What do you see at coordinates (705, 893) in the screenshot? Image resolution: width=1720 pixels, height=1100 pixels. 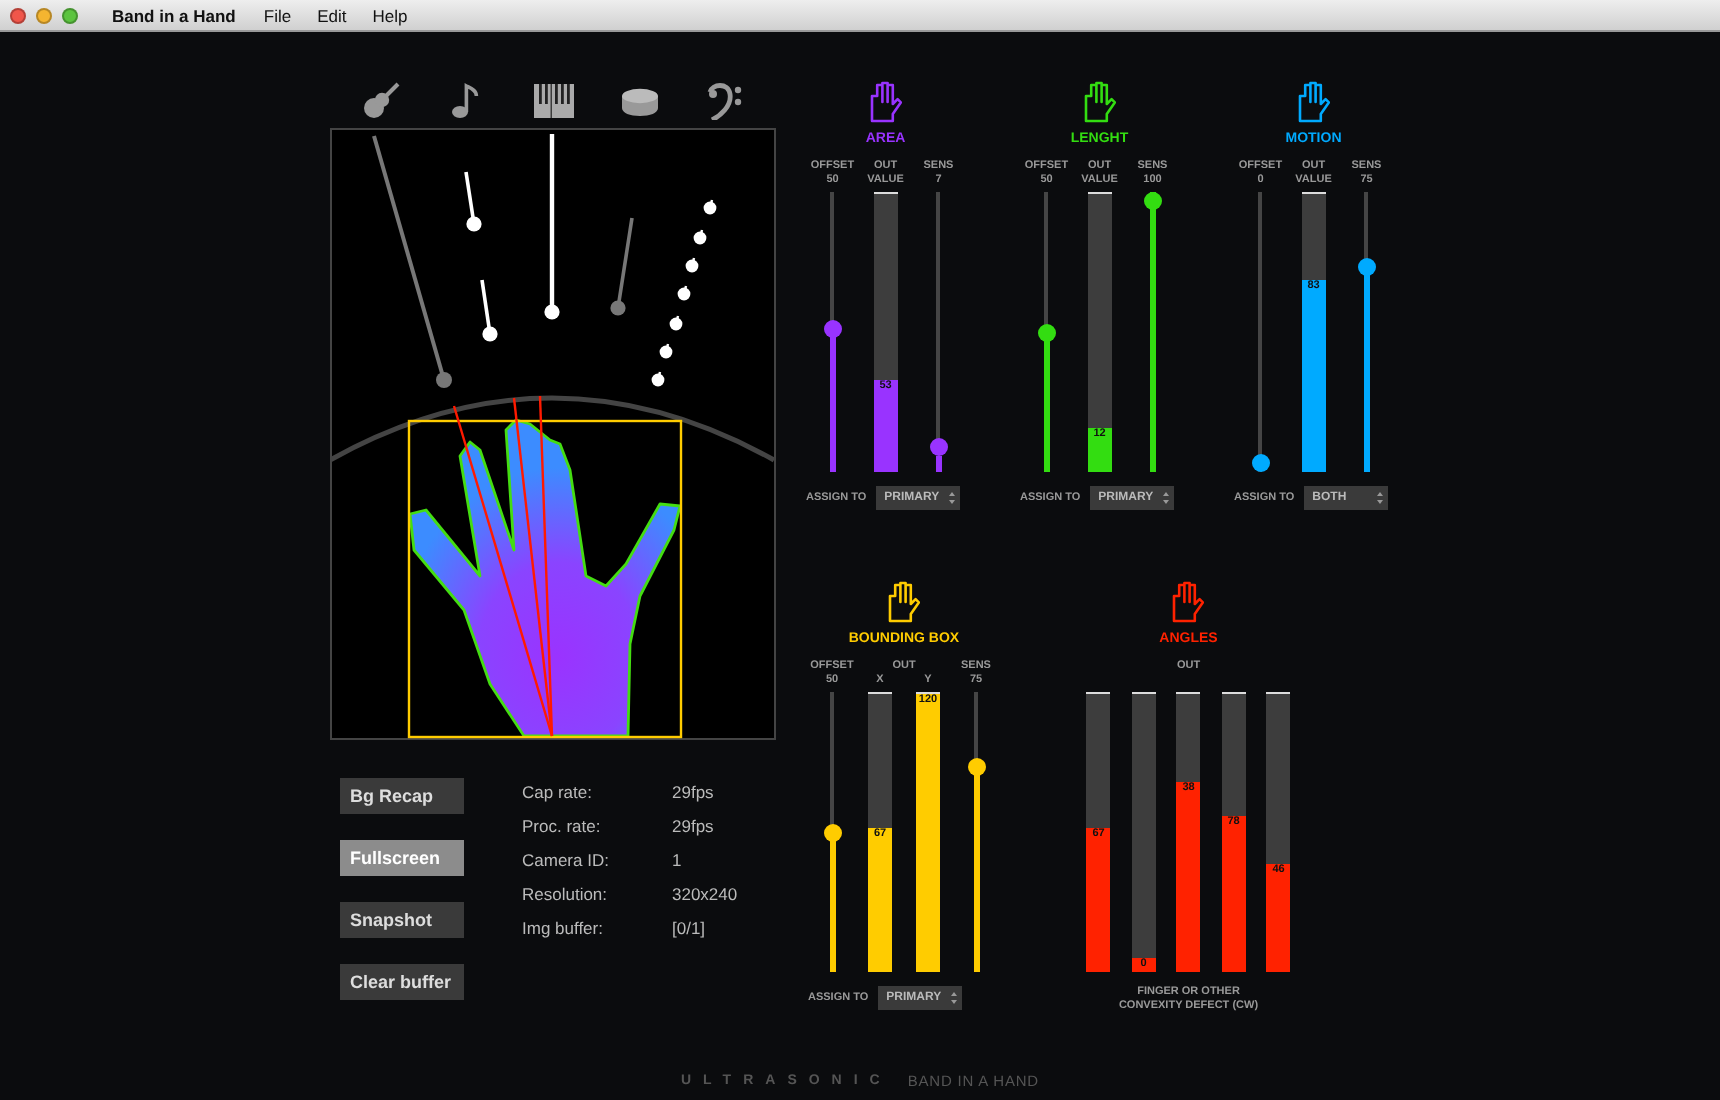 I see `stat-value: 320x240` at bounding box center [705, 893].